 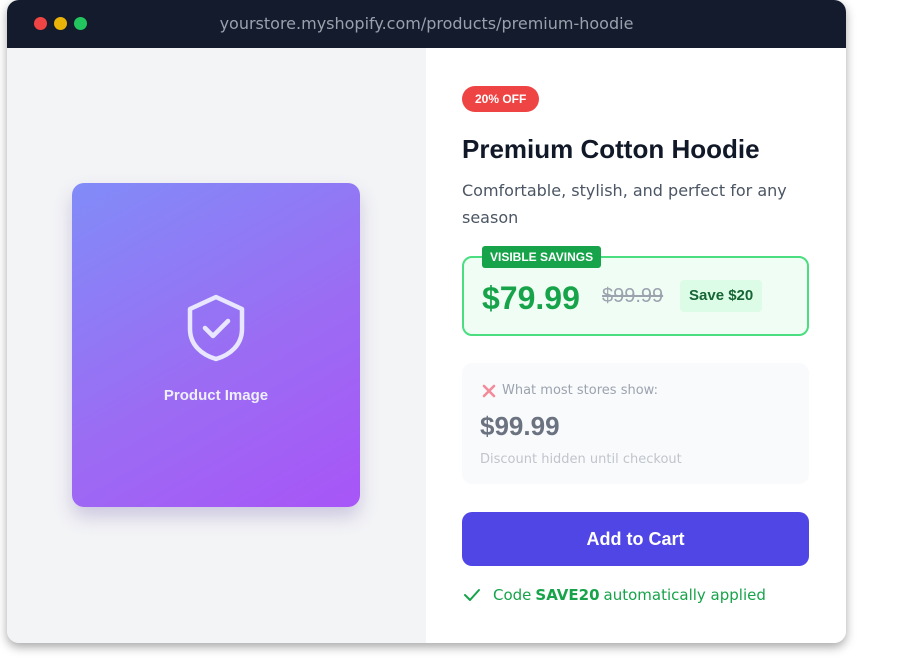 I want to click on x-icon, so click(x=489, y=391).